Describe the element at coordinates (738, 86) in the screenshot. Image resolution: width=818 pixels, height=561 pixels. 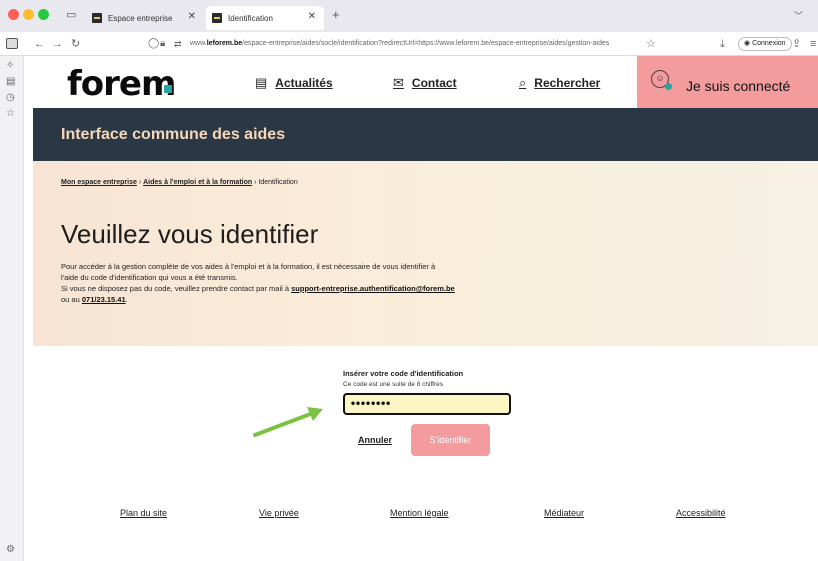
I see `connected-label: Je suis connecté` at that location.